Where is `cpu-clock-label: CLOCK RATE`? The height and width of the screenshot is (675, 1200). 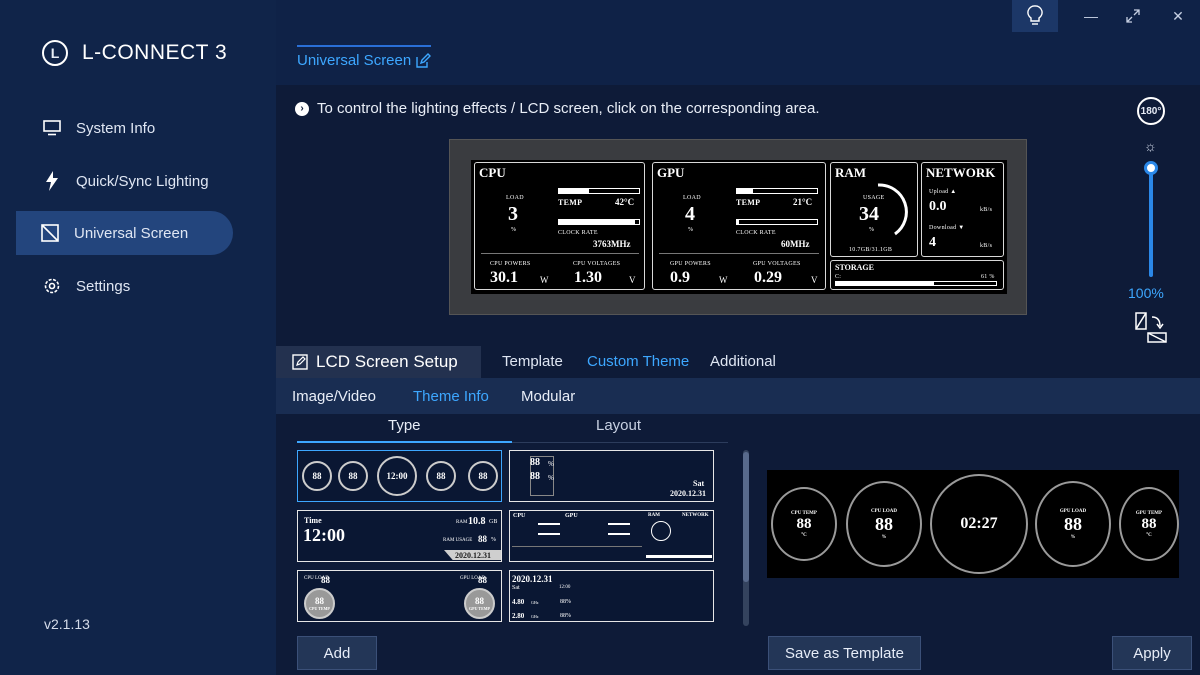
cpu-clock-label: CLOCK RATE is located at coordinates (578, 233).